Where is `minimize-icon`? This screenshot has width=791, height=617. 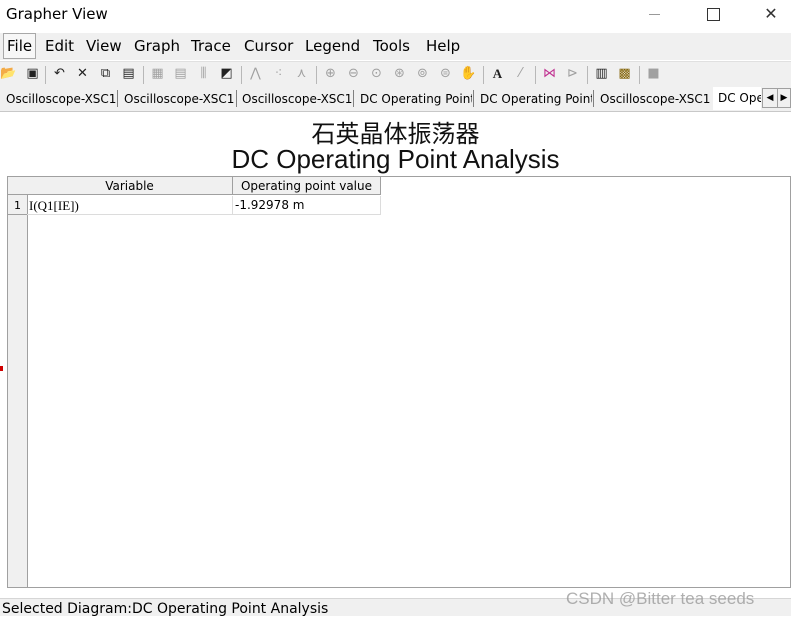
minimize-icon is located at coordinates (654, 14).